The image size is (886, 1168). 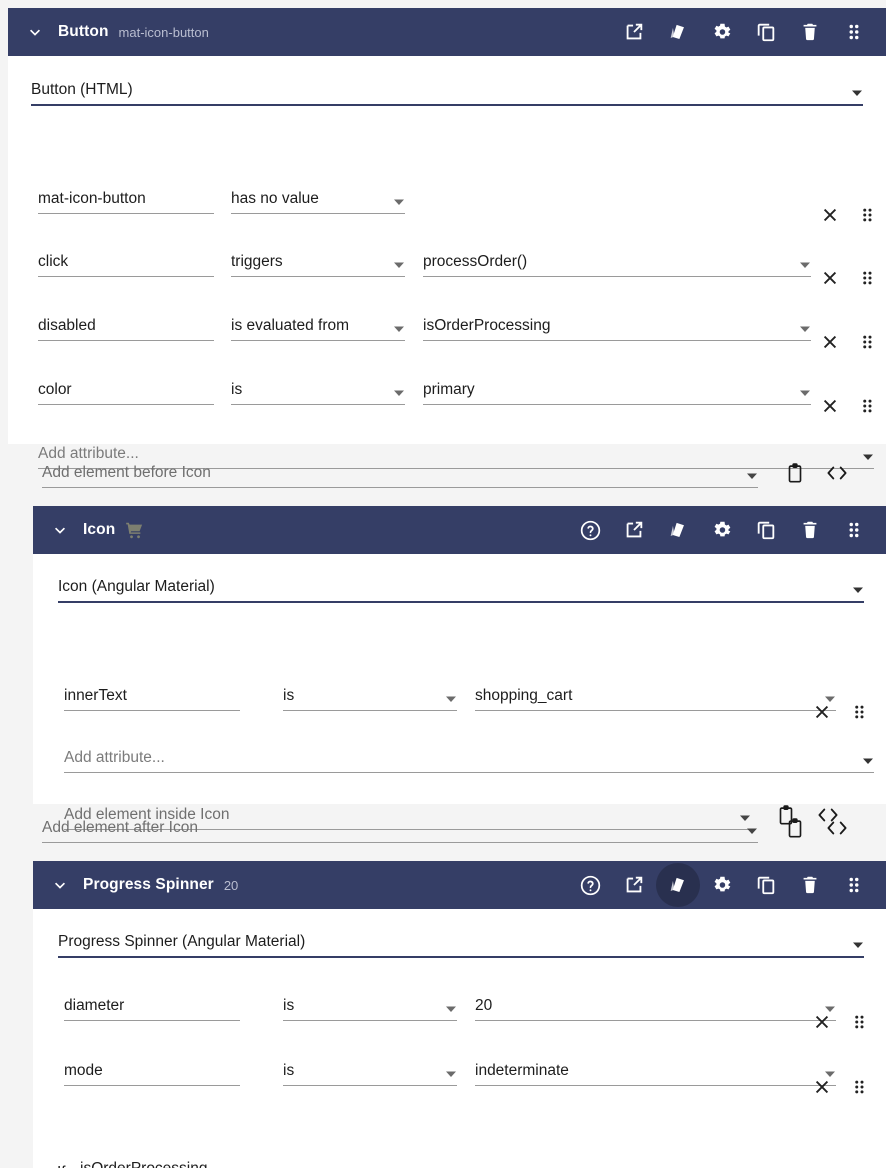 I want to click on attribute-name-field: click, so click(x=126, y=263).